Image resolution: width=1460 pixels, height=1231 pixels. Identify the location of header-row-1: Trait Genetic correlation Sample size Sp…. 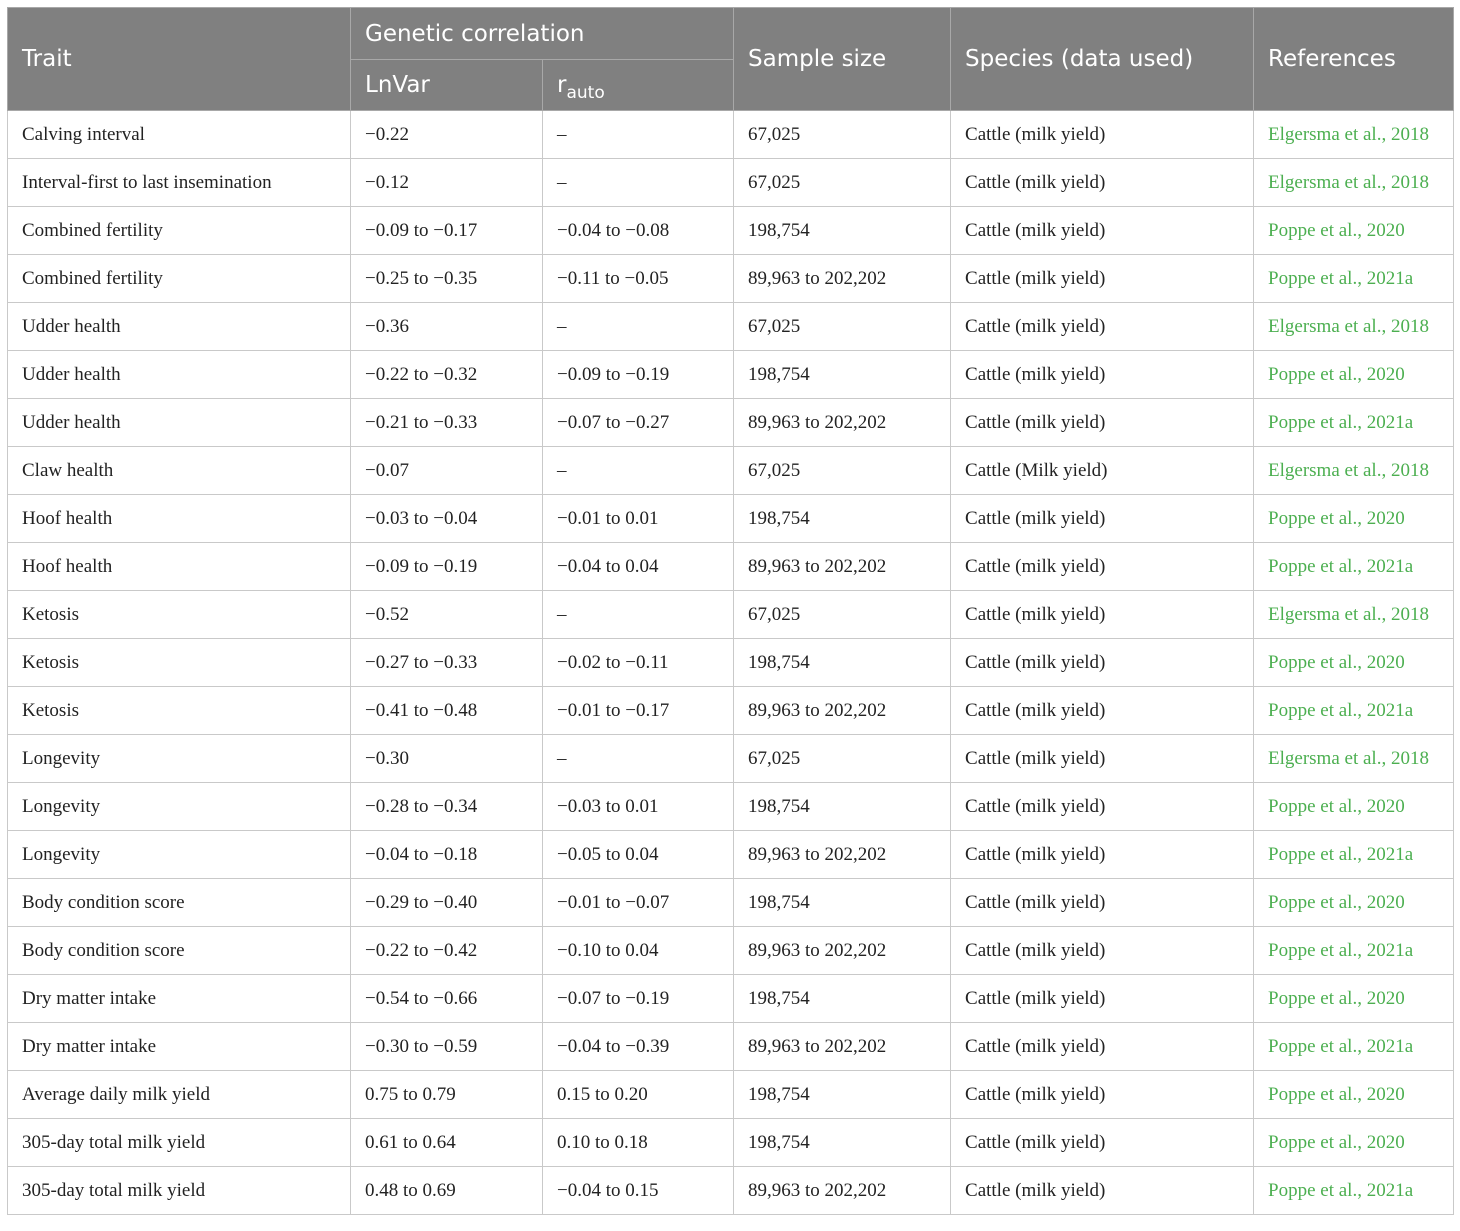
(731, 59).